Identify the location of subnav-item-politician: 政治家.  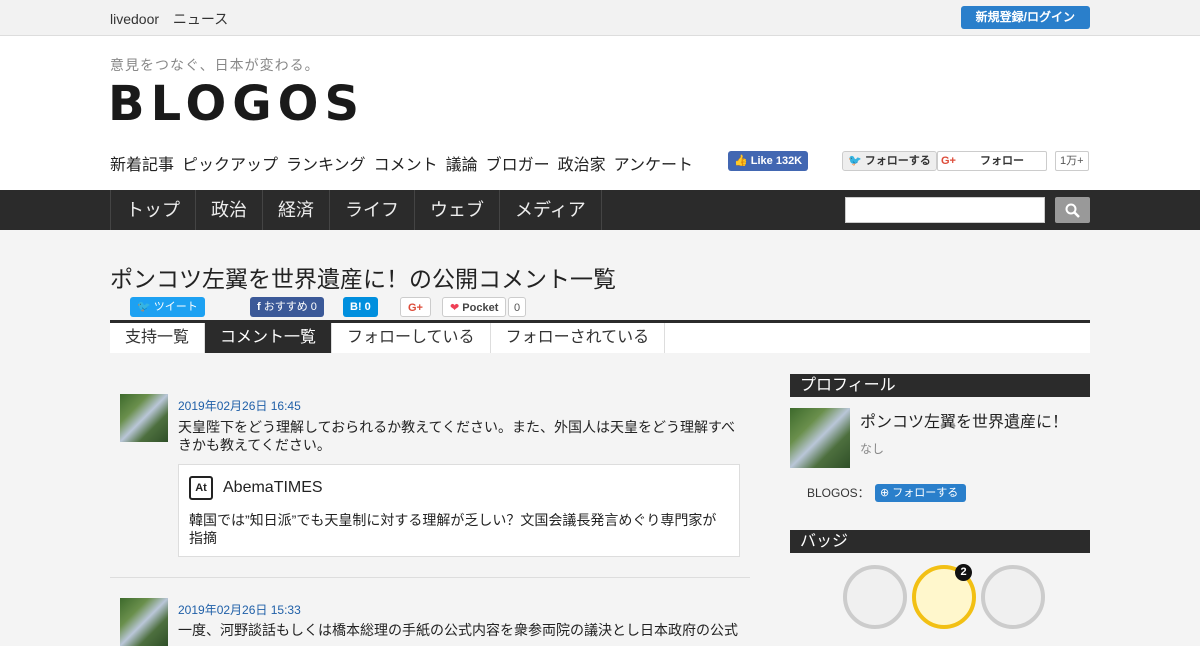
(582, 163).